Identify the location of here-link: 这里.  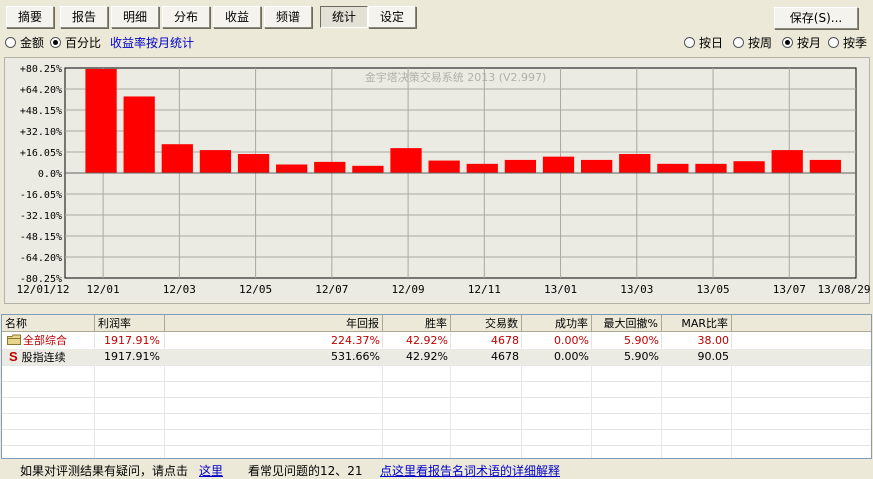
(211, 471).